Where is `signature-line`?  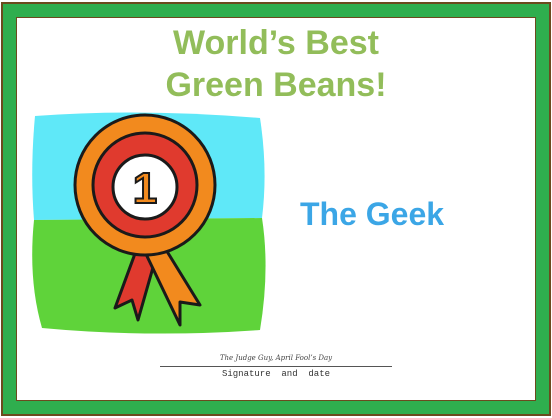 signature-line is located at coordinates (276, 366).